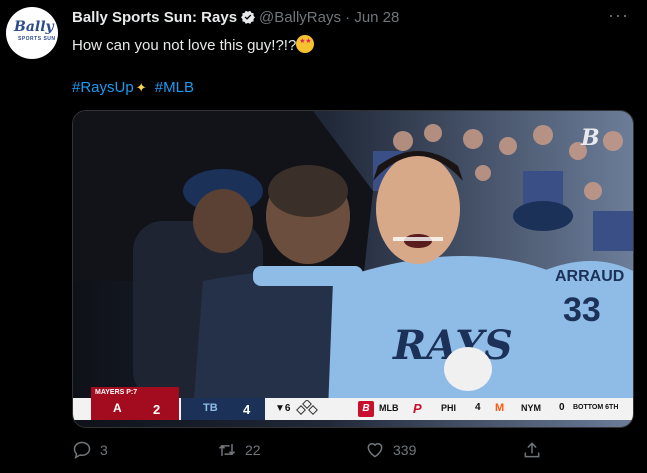  I want to click on base-diamond-icon, so click(307, 407).